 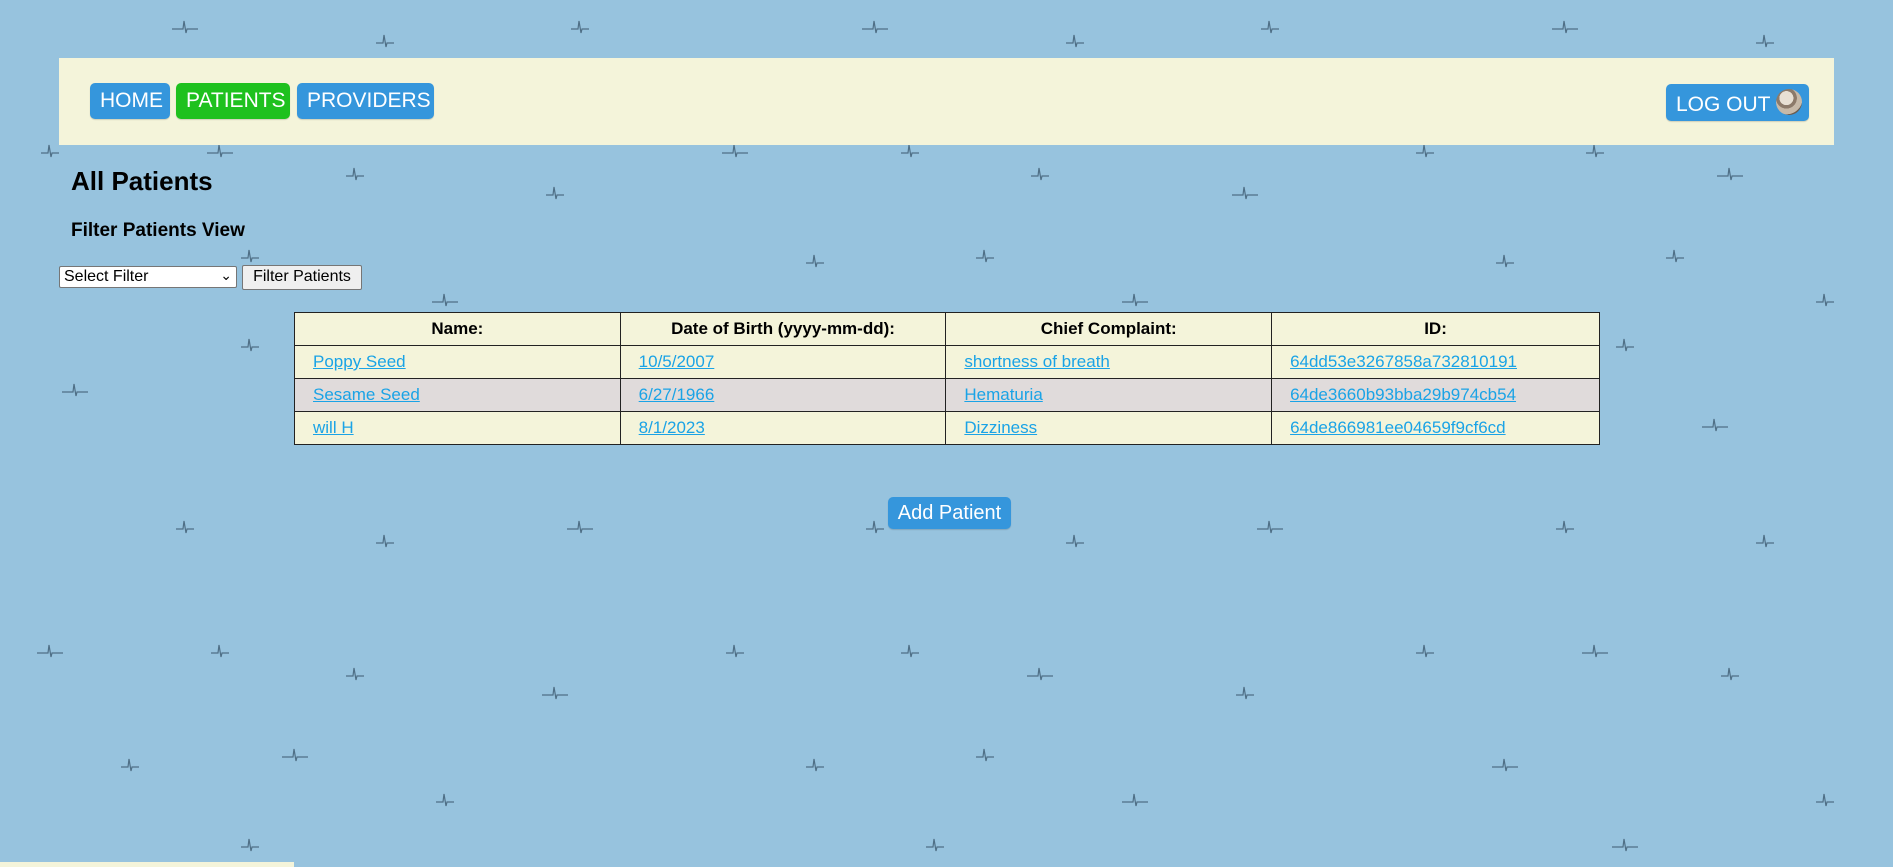 What do you see at coordinates (1789, 102) in the screenshot?
I see `user-avatar-icon` at bounding box center [1789, 102].